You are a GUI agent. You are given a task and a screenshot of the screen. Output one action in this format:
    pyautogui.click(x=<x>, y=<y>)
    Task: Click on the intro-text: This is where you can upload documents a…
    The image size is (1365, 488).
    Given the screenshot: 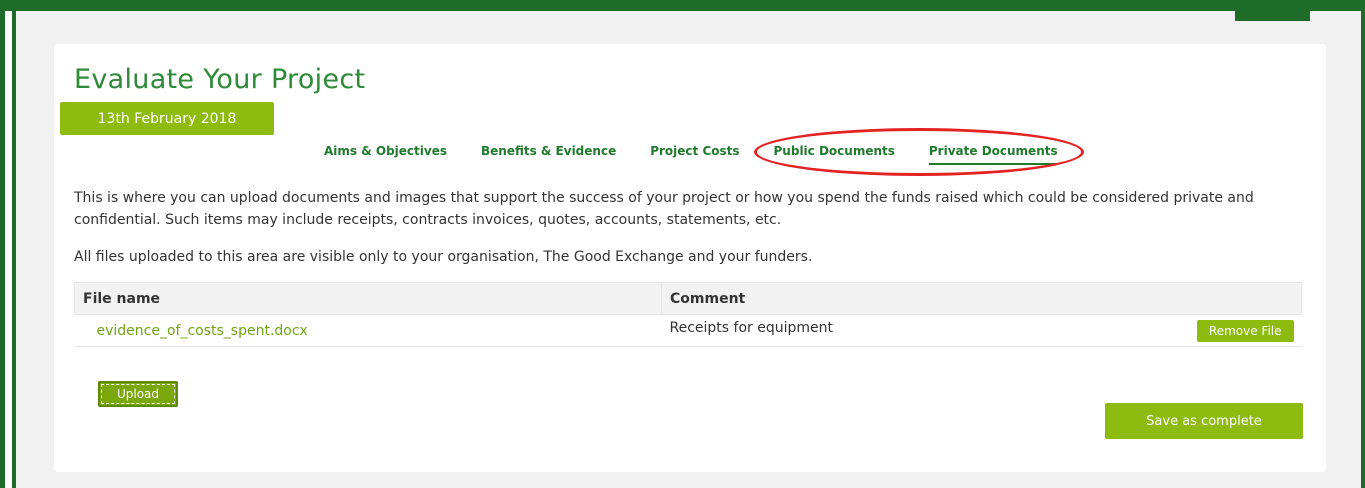 What is the action you would take?
    pyautogui.click(x=664, y=209)
    